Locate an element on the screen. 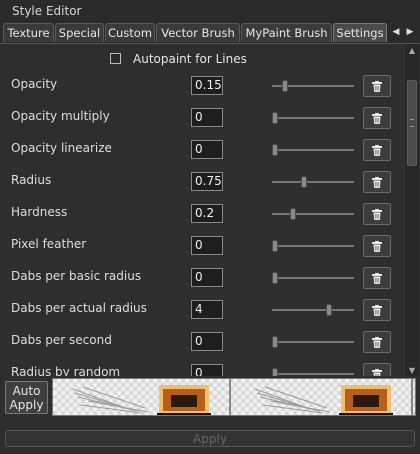 Image resolution: width=420 pixels, height=454 pixels. param-row: Dabs per basic radius 0 is located at coordinates (202, 278).